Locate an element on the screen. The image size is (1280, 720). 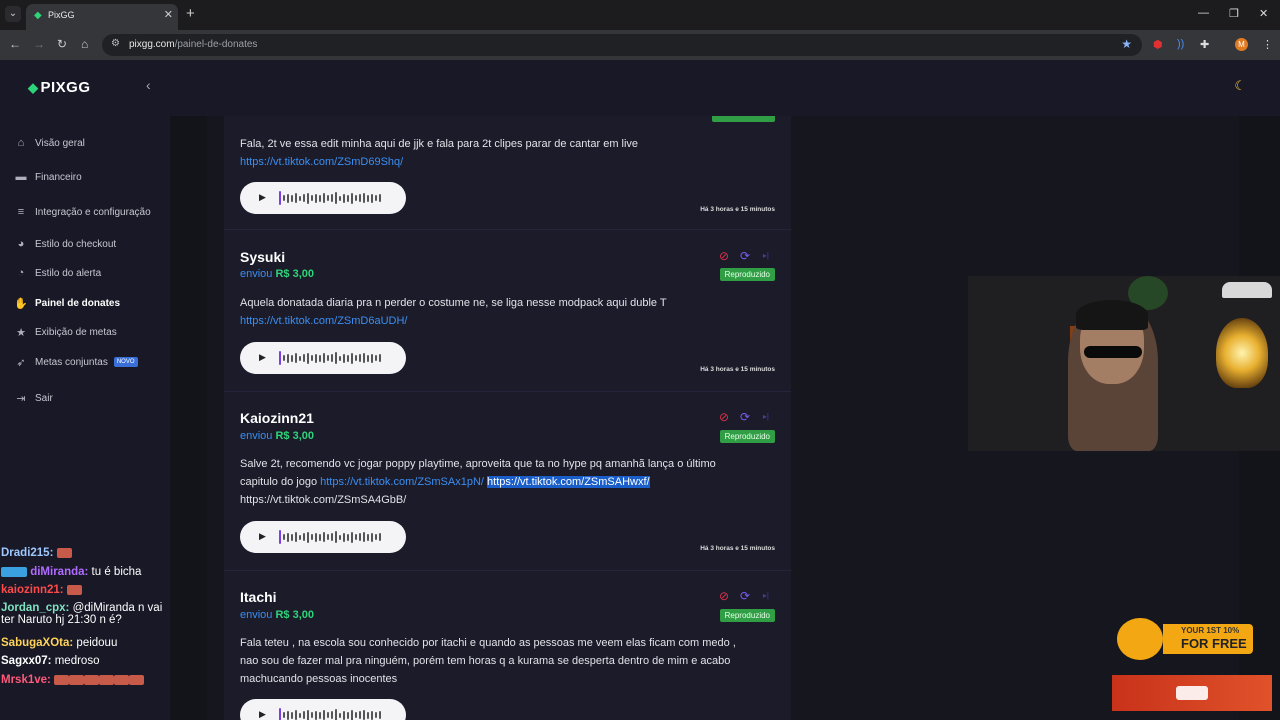
address-bar: ⚙ pixgg.com/painel-de-donates ★ is located at coordinates (622, 45).